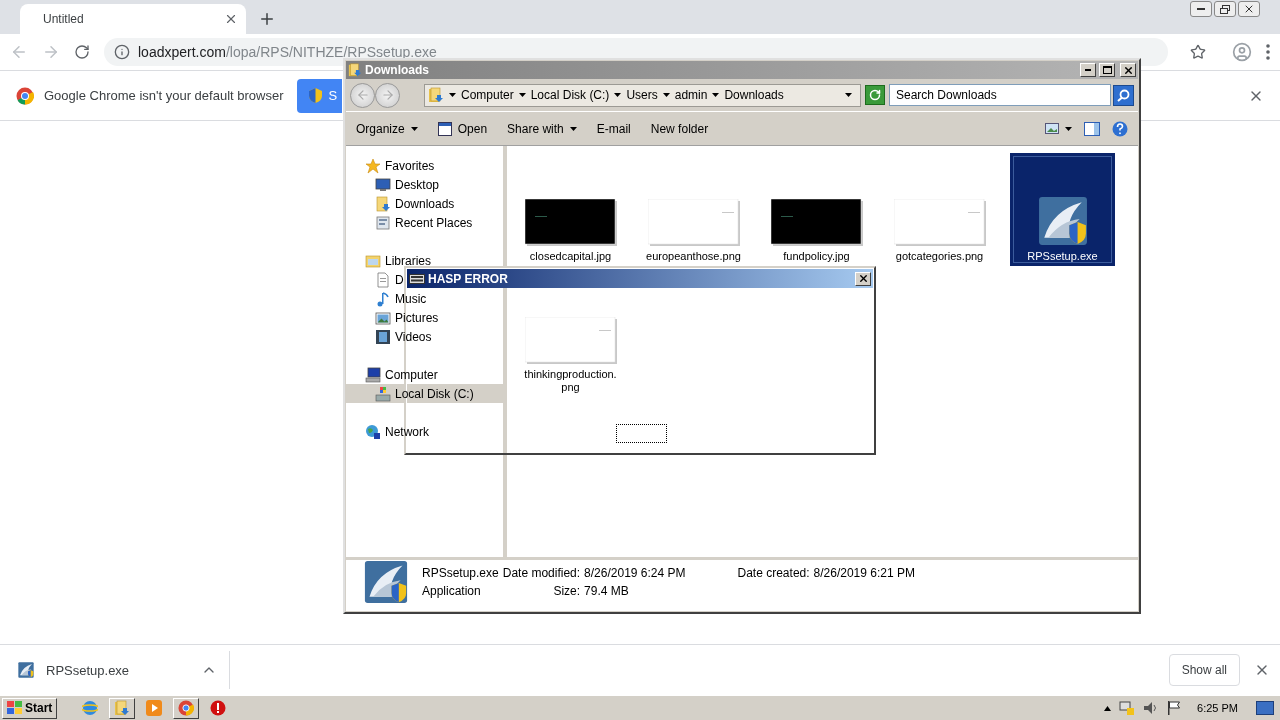 The image size is (1280, 720). I want to click on set-default-button: S, so click(320, 95).